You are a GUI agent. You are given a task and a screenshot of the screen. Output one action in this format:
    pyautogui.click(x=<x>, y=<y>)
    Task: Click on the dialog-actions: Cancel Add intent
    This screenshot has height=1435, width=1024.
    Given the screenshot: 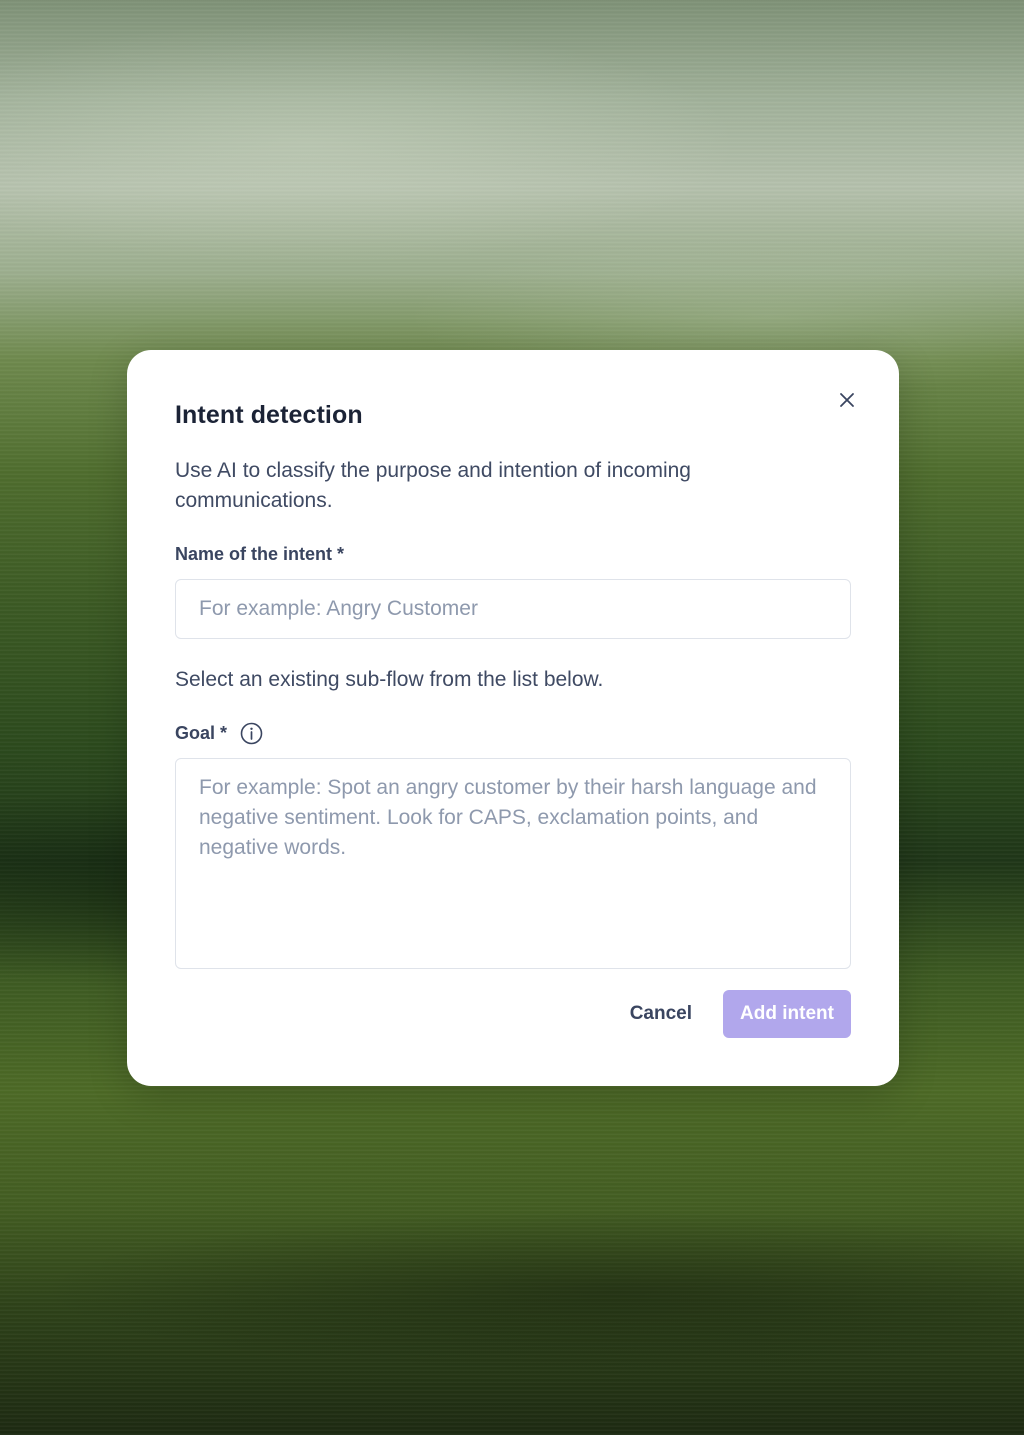 What is the action you would take?
    pyautogui.click(x=732, y=1014)
    